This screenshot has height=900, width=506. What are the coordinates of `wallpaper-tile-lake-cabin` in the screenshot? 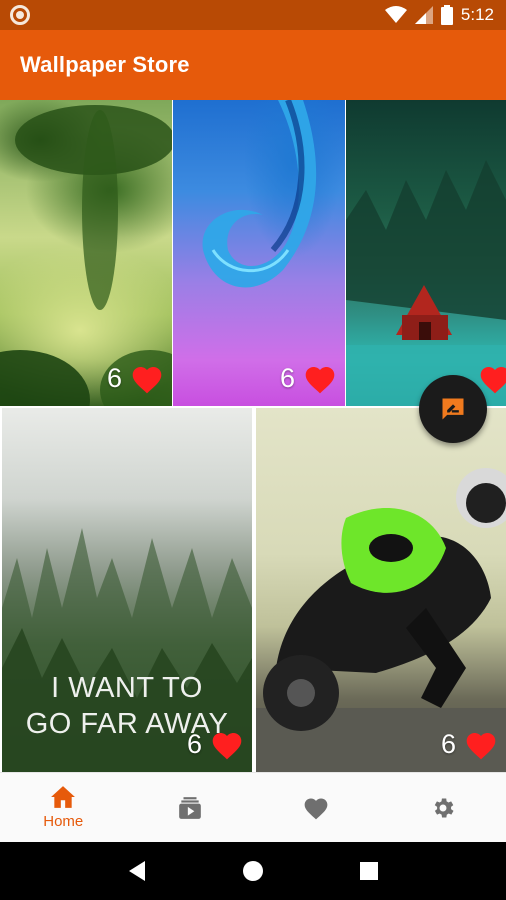 It's located at (426, 253).